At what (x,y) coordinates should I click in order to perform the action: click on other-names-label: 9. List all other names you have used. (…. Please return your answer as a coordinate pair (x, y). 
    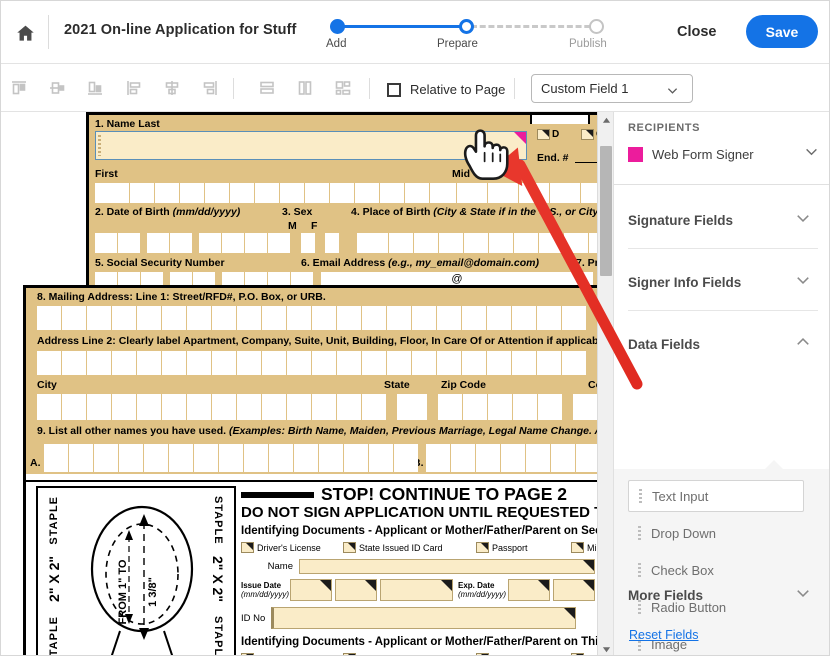
    Looking at the image, I should click on (320, 431).